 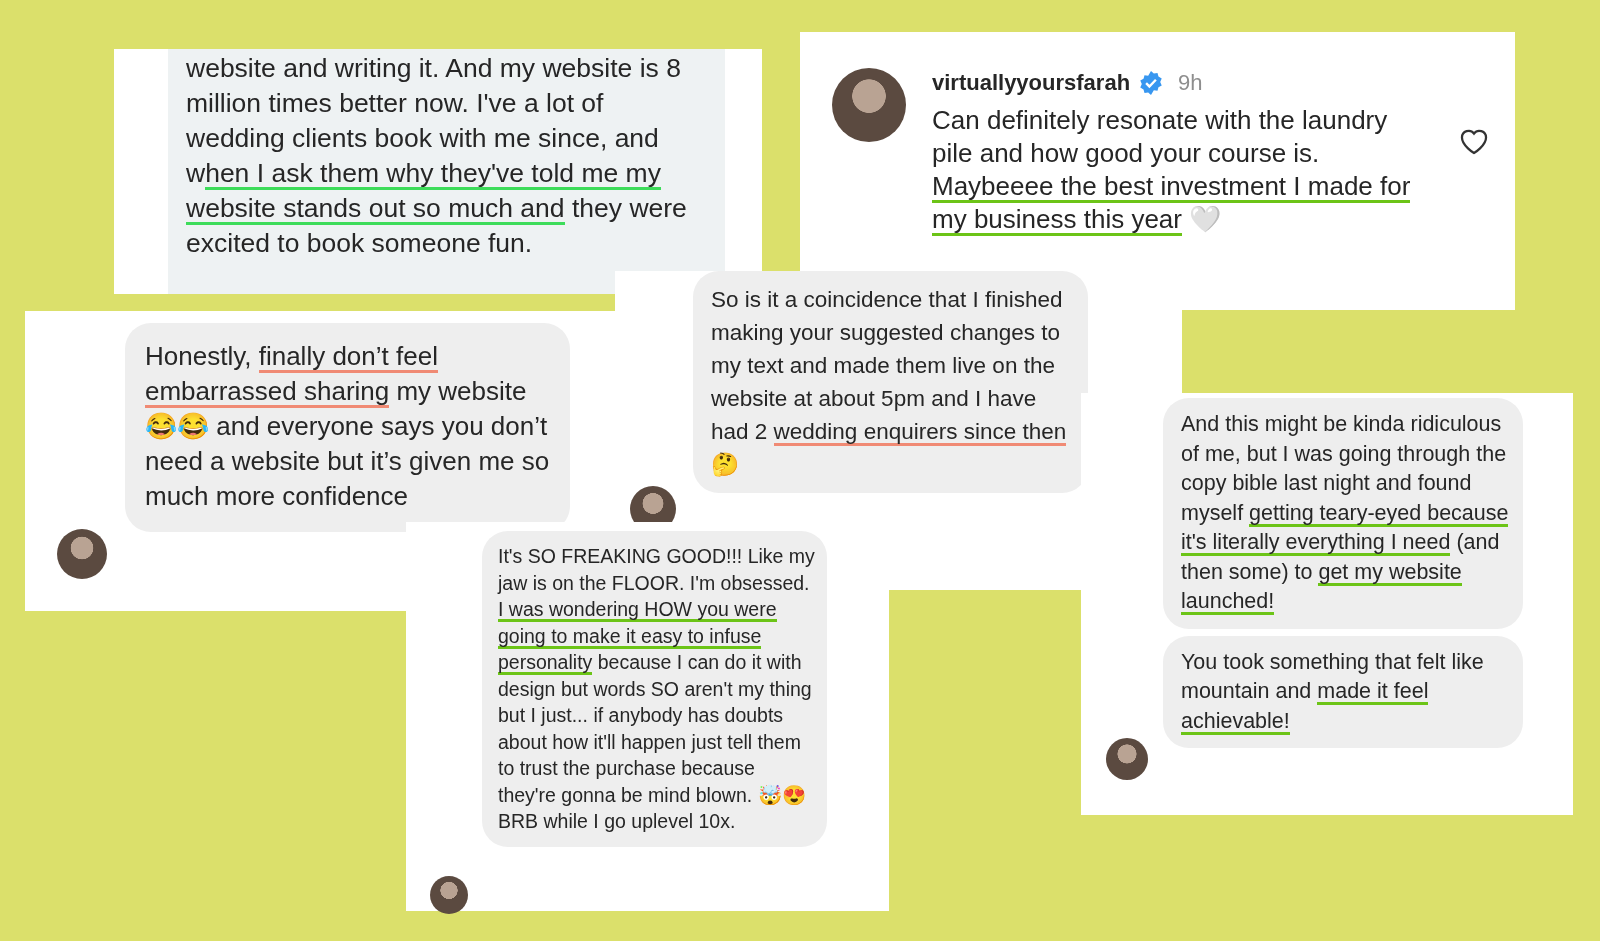 What do you see at coordinates (1190, 83) in the screenshot?
I see `comment-time: 9h` at bounding box center [1190, 83].